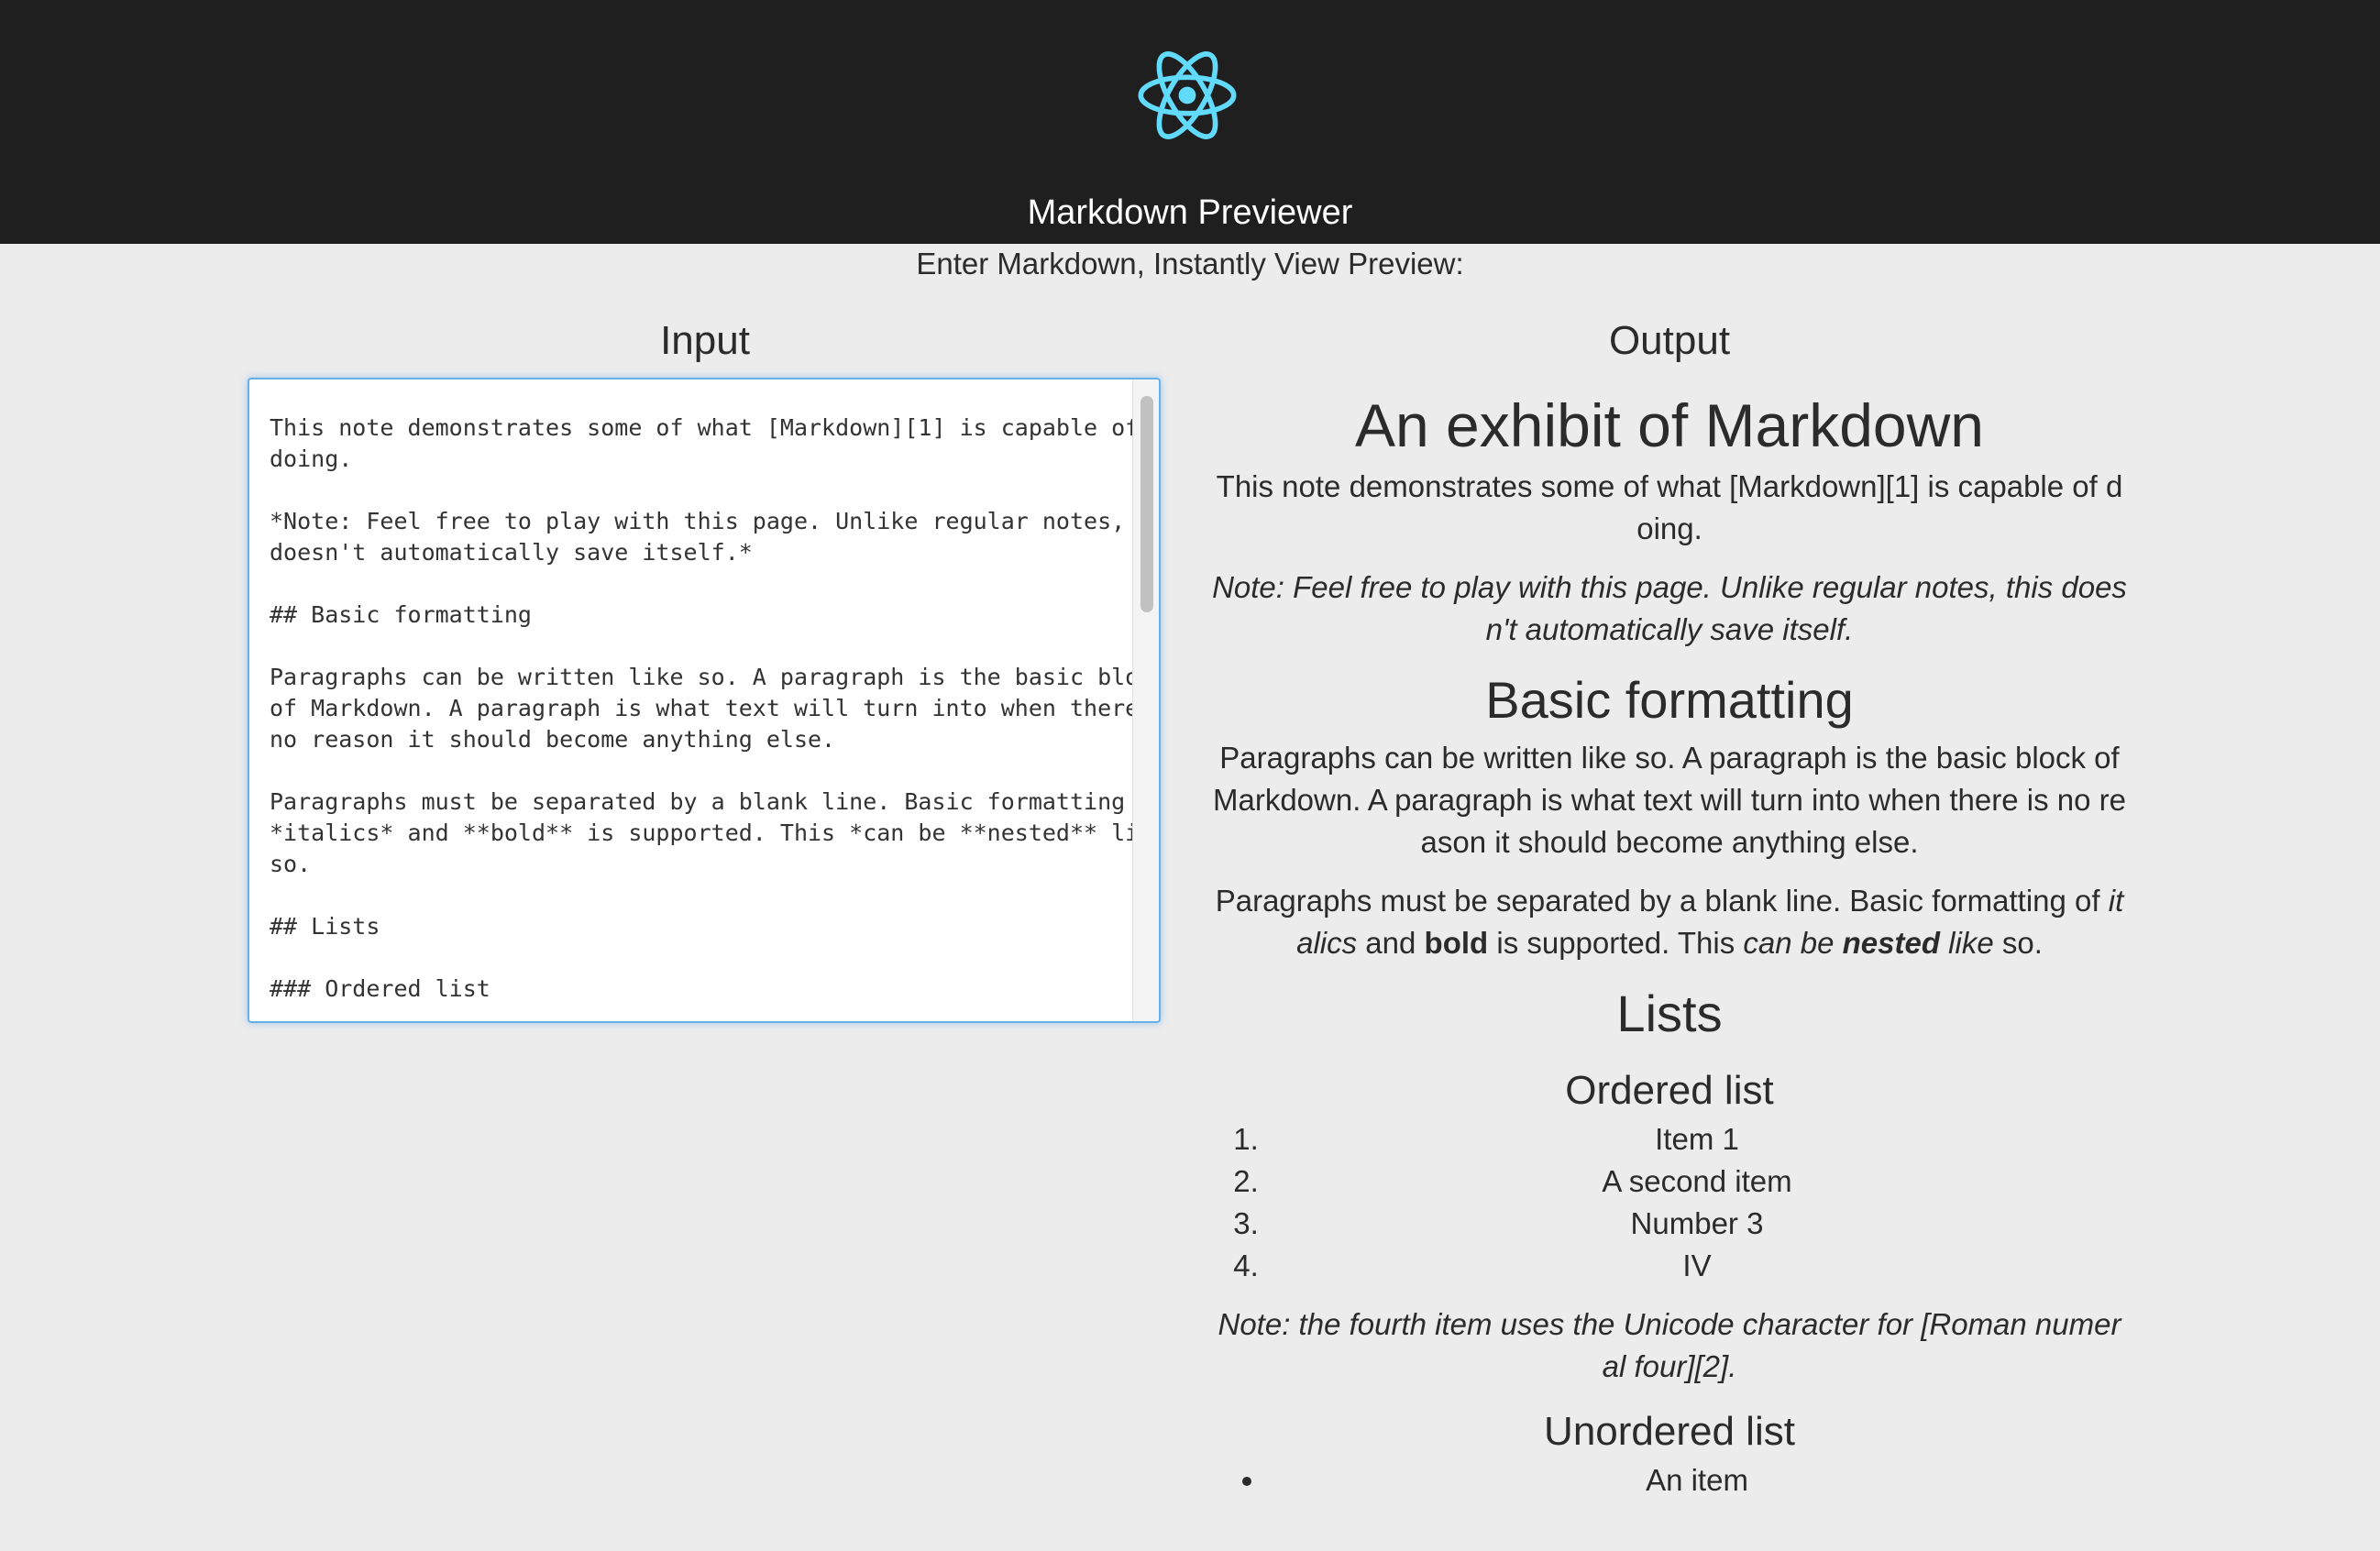 The height and width of the screenshot is (1551, 2380). Describe the element at coordinates (1146, 504) in the screenshot. I see `editor-scroll-thumb` at that location.